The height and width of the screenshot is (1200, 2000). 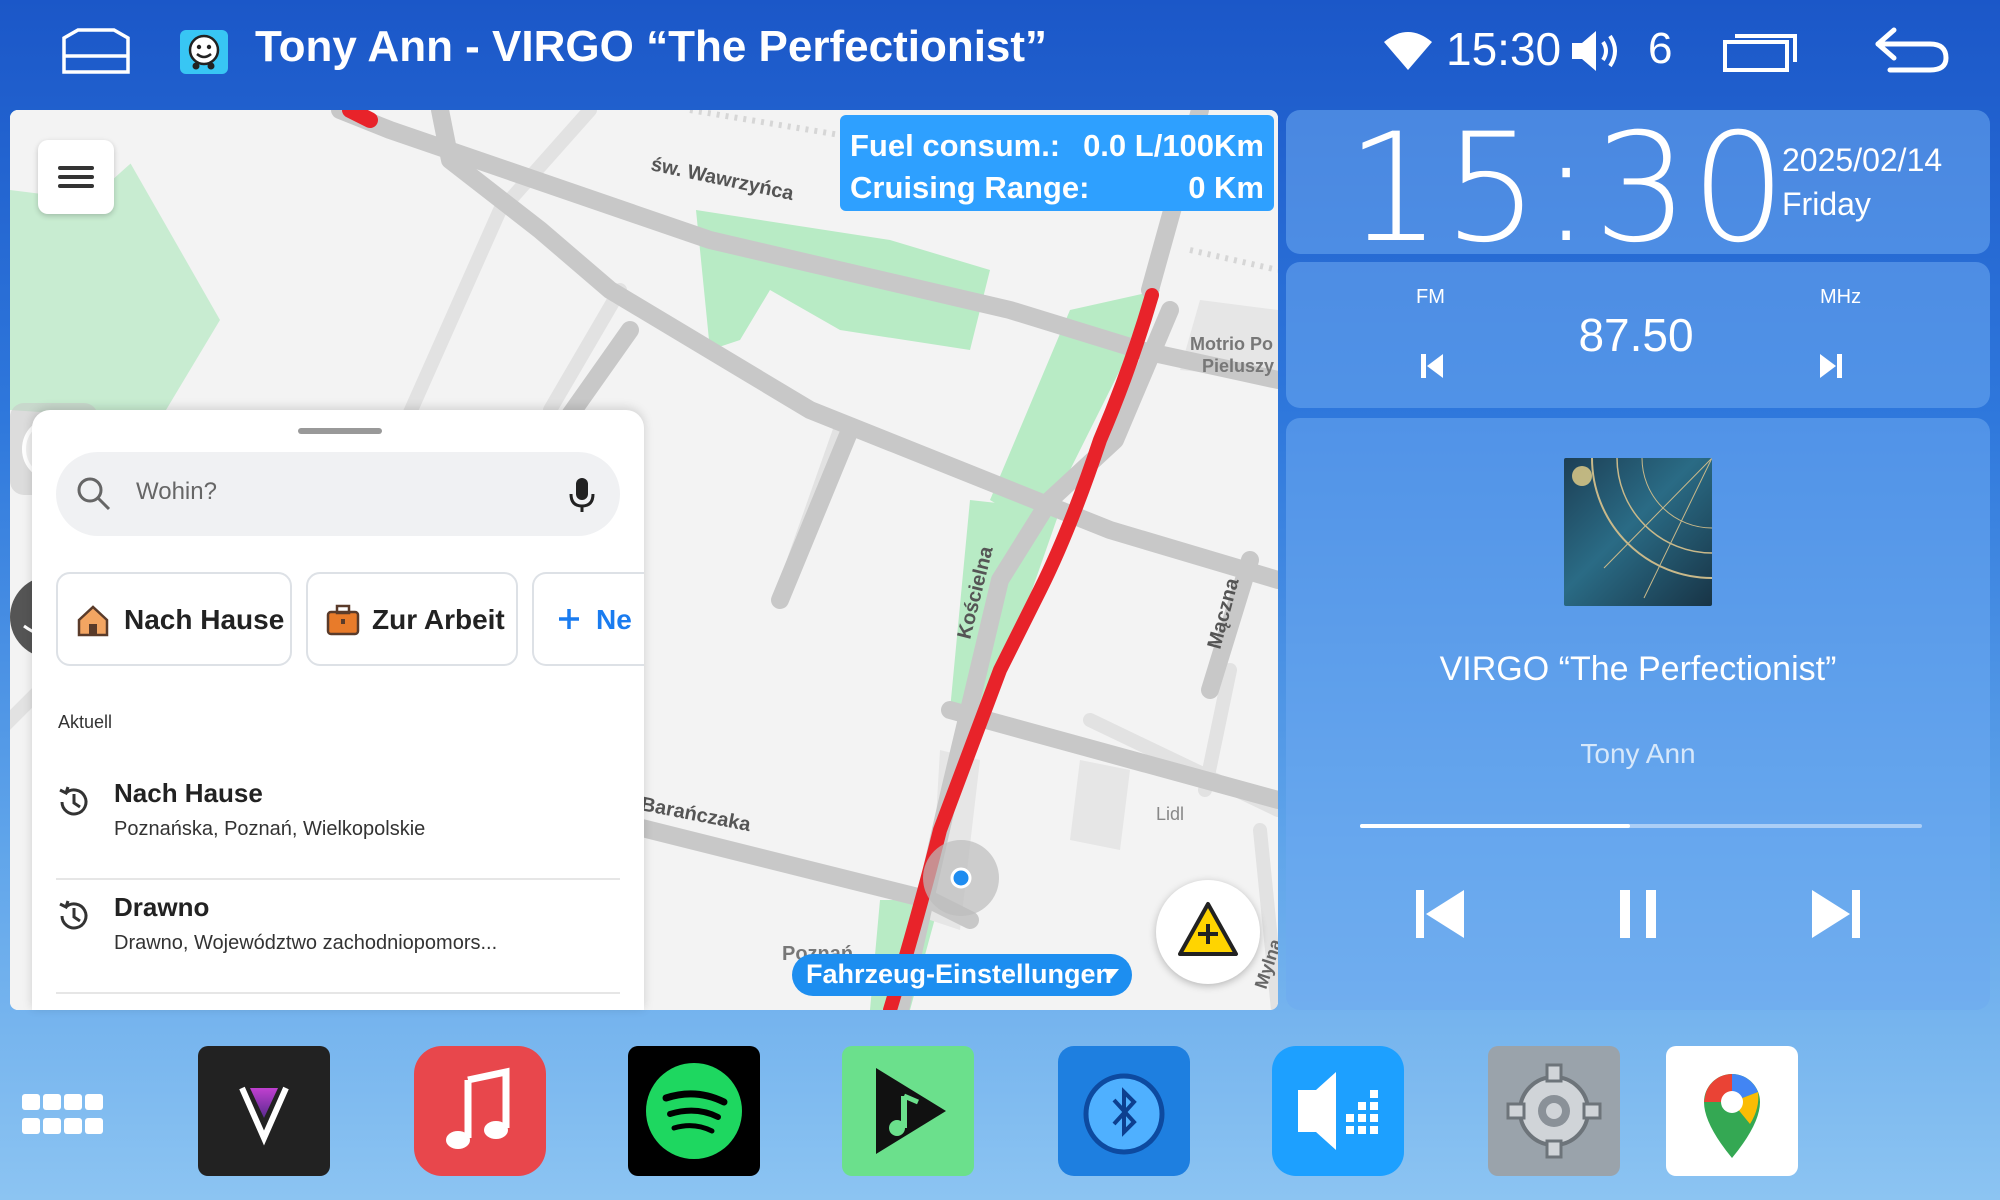 What do you see at coordinates (93, 621) in the screenshot?
I see `house-icon` at bounding box center [93, 621].